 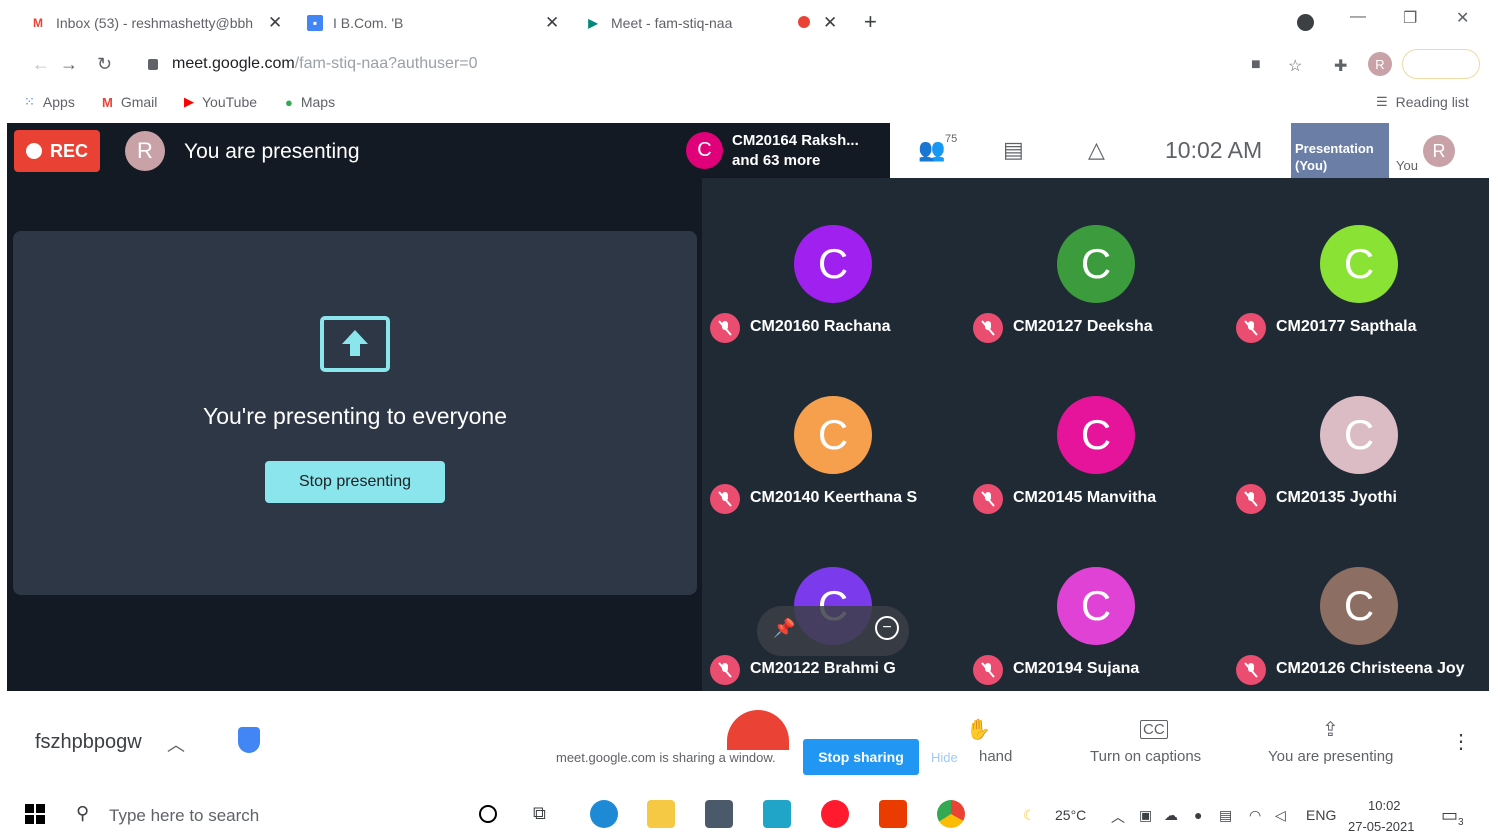 I want to click on task-view-icon: ⧉, so click(x=539, y=813).